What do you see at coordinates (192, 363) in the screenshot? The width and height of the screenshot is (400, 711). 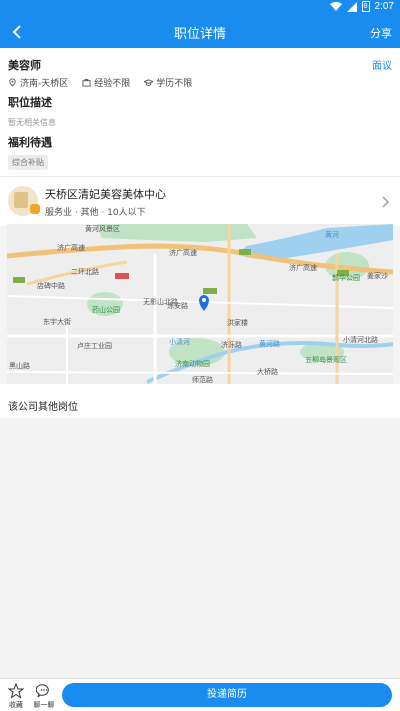 I see `map-label: 济南动物园` at bounding box center [192, 363].